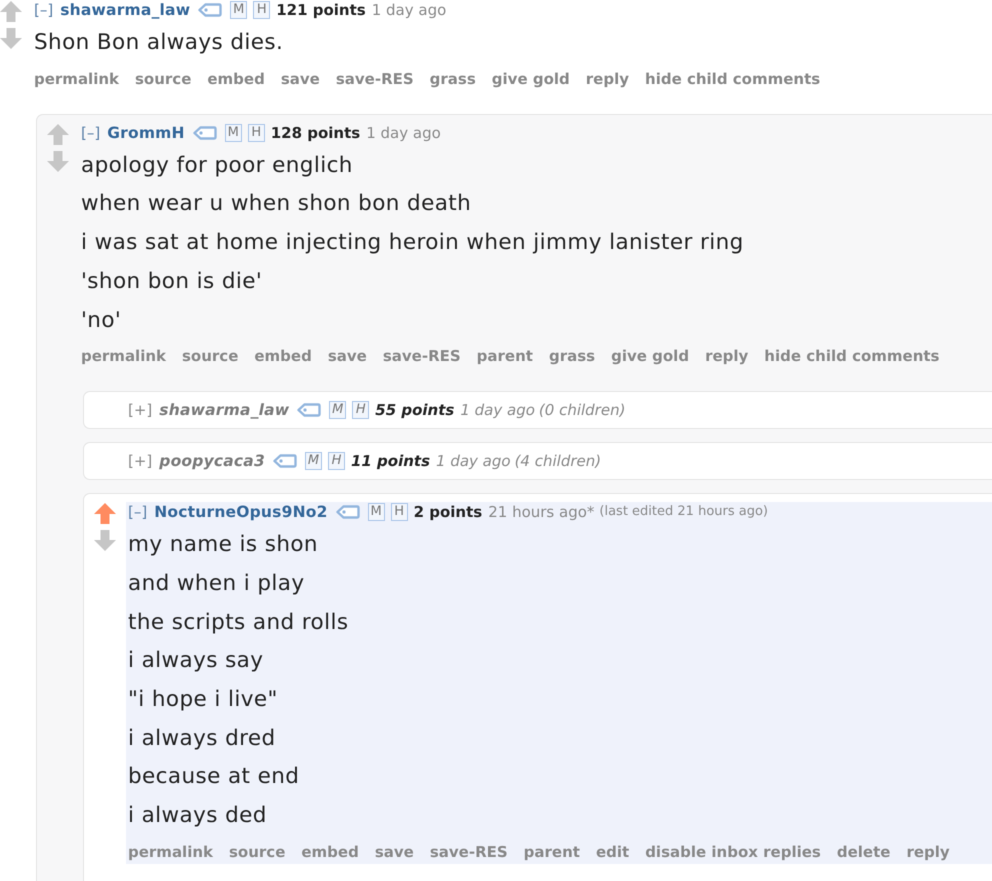 The width and height of the screenshot is (992, 881). Describe the element at coordinates (202, 738) in the screenshot. I see `comment-text: i always dred` at that location.